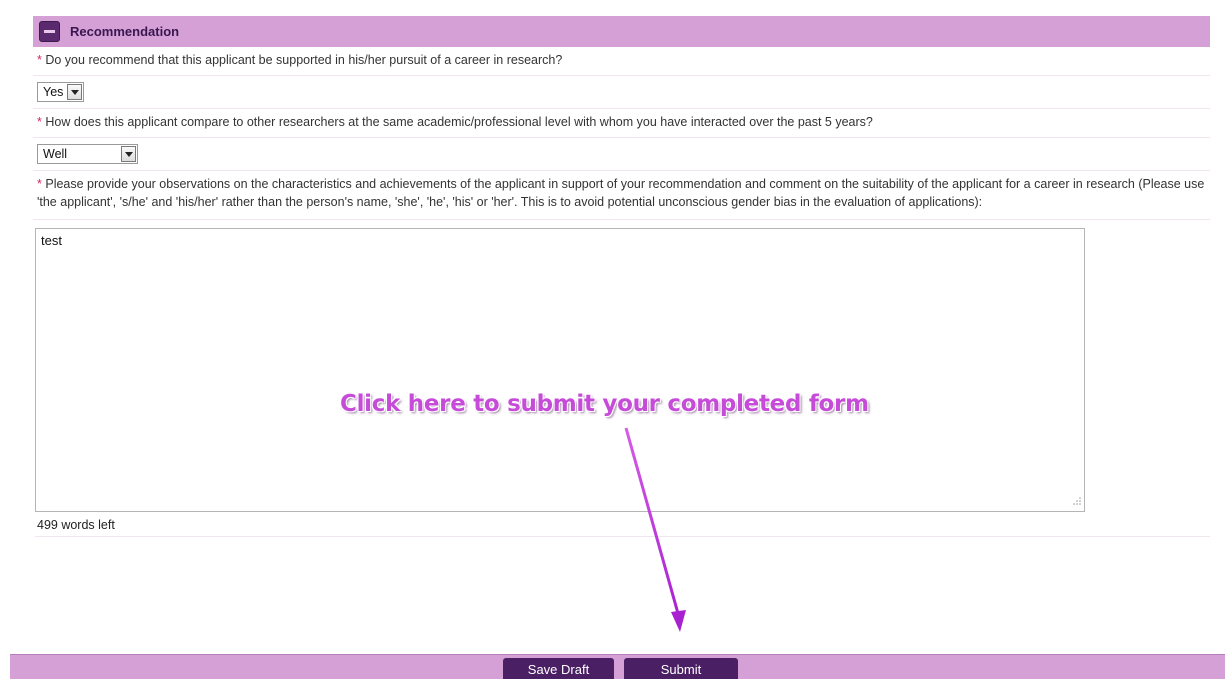 The height and width of the screenshot is (679, 1225). I want to click on compare-select-value: Well, so click(55, 154).